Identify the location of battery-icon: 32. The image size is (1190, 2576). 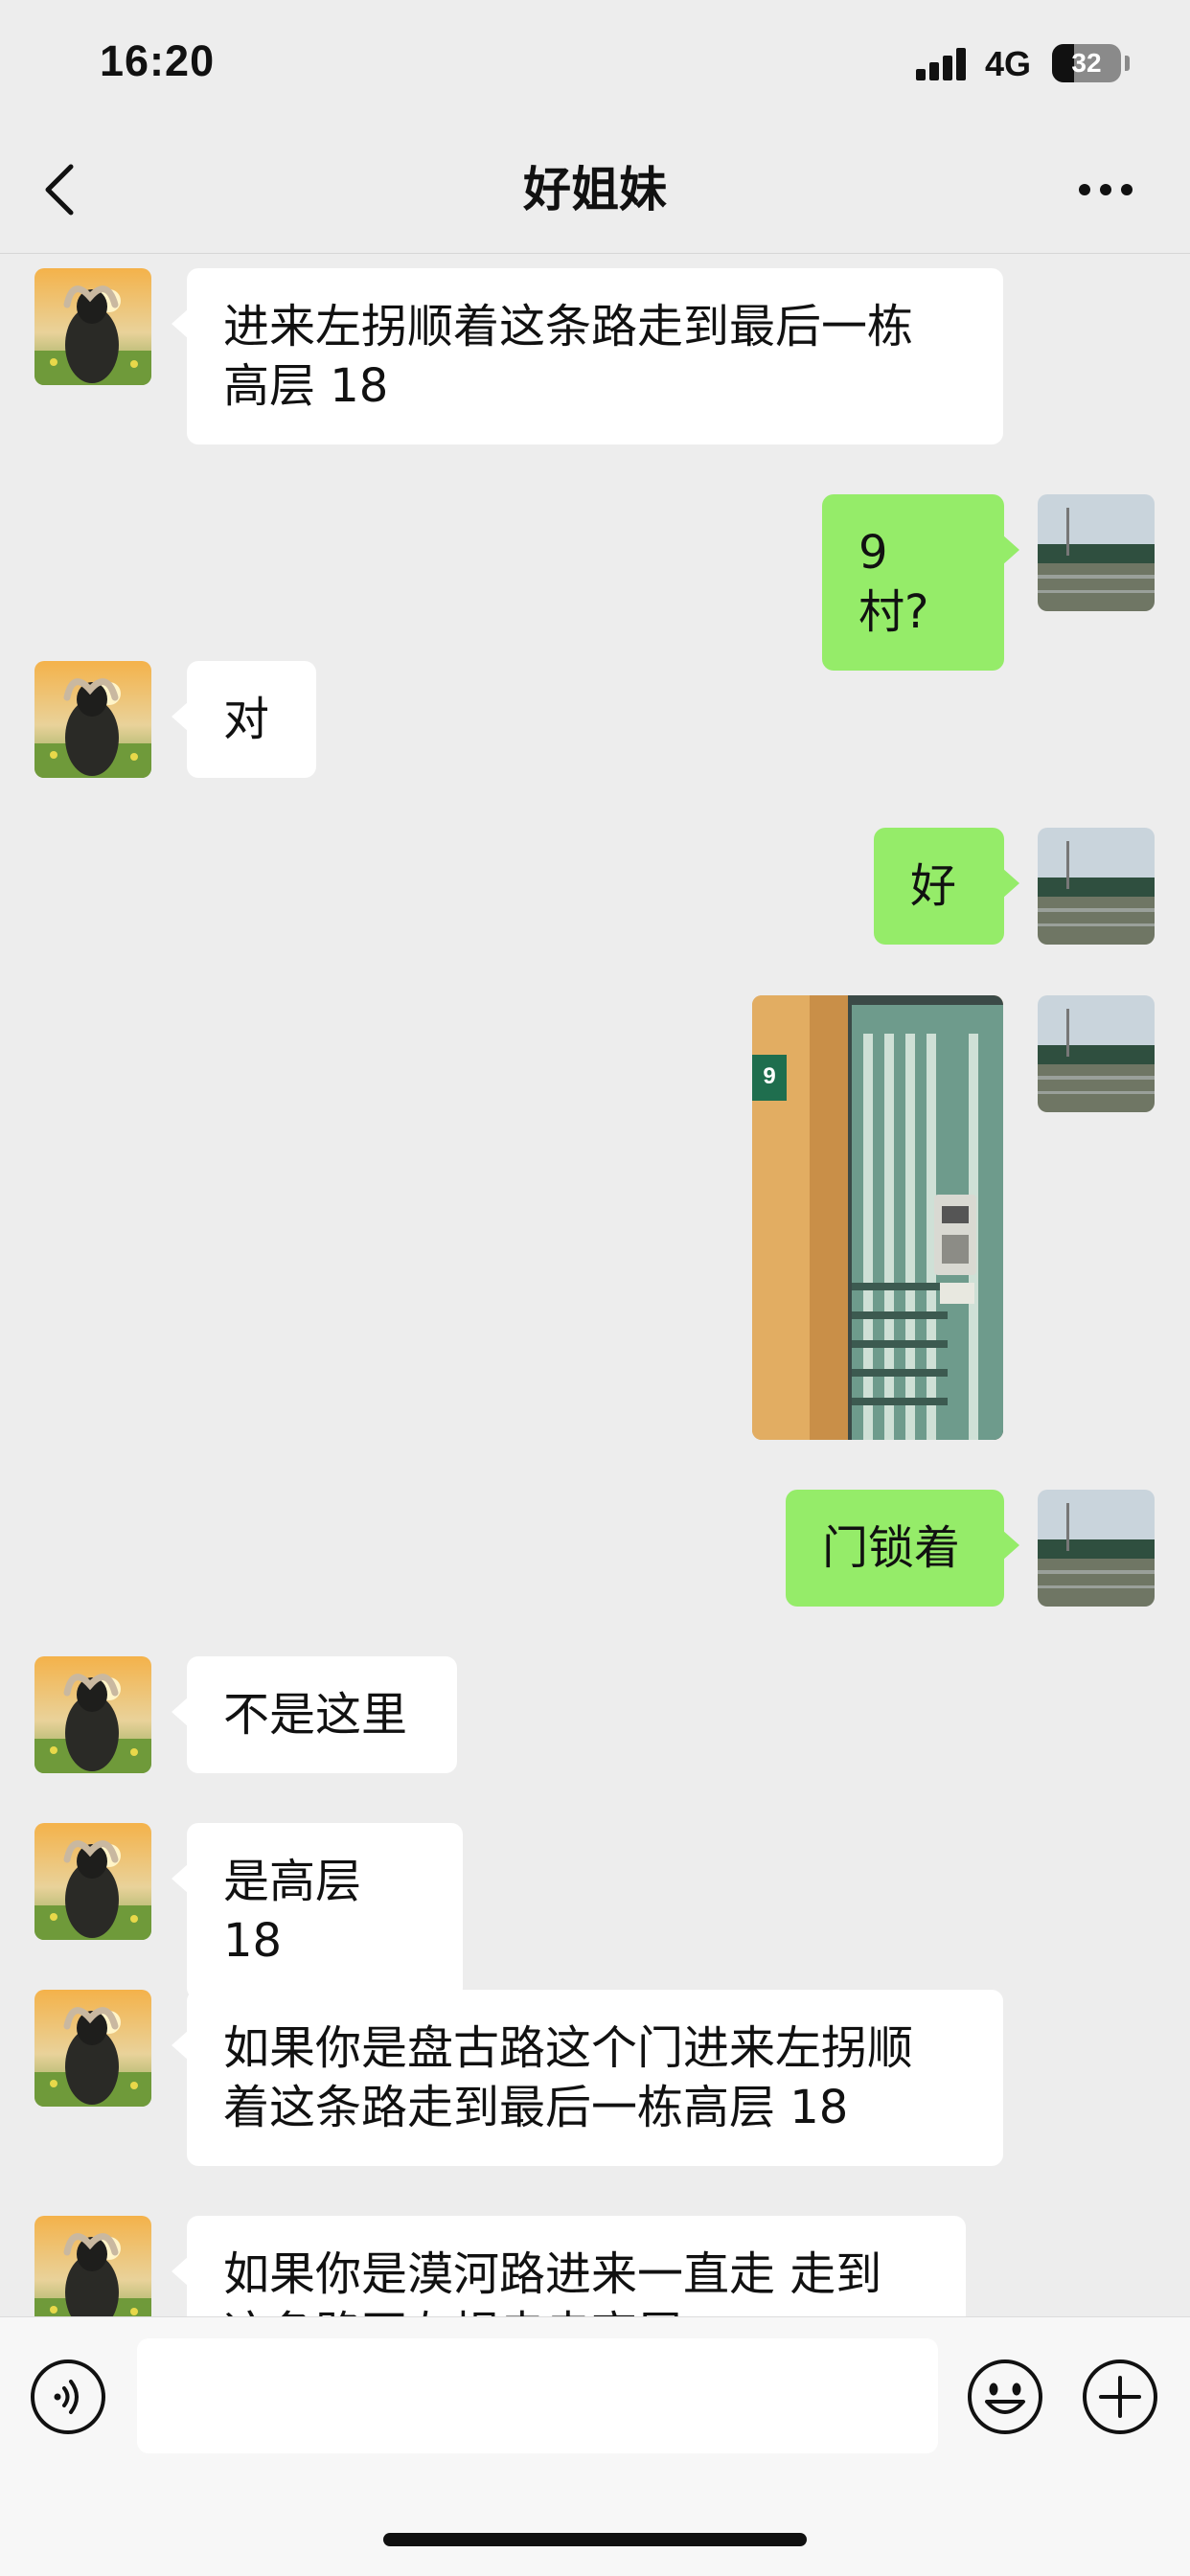
(1087, 63).